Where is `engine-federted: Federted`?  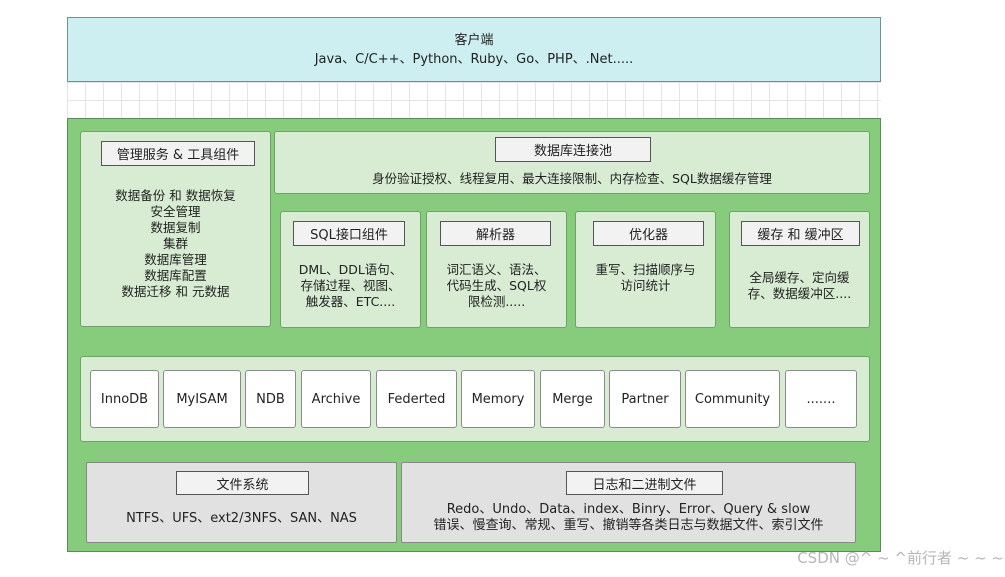 engine-federted: Federted is located at coordinates (416, 399).